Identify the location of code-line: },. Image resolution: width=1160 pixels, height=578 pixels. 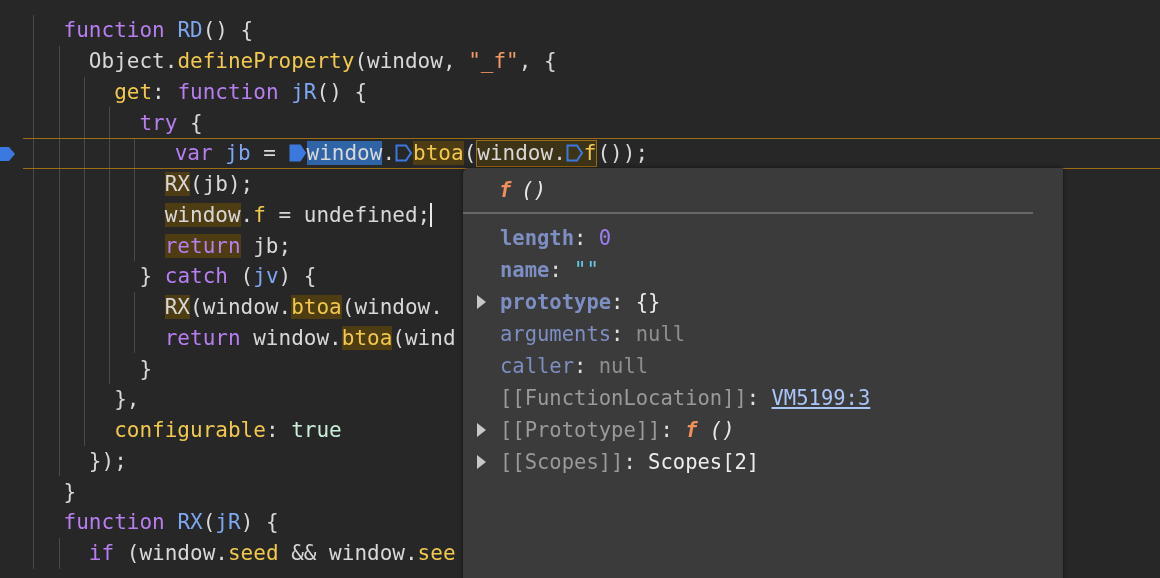
(127, 399).